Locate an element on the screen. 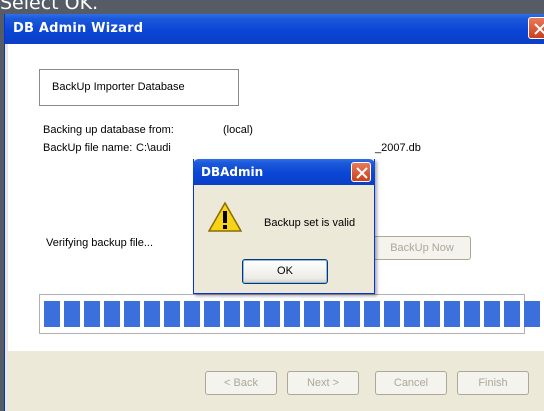 This screenshot has height=411, width=544. wizard-title-bar: DB Admin Wizard is located at coordinates (274, 29).